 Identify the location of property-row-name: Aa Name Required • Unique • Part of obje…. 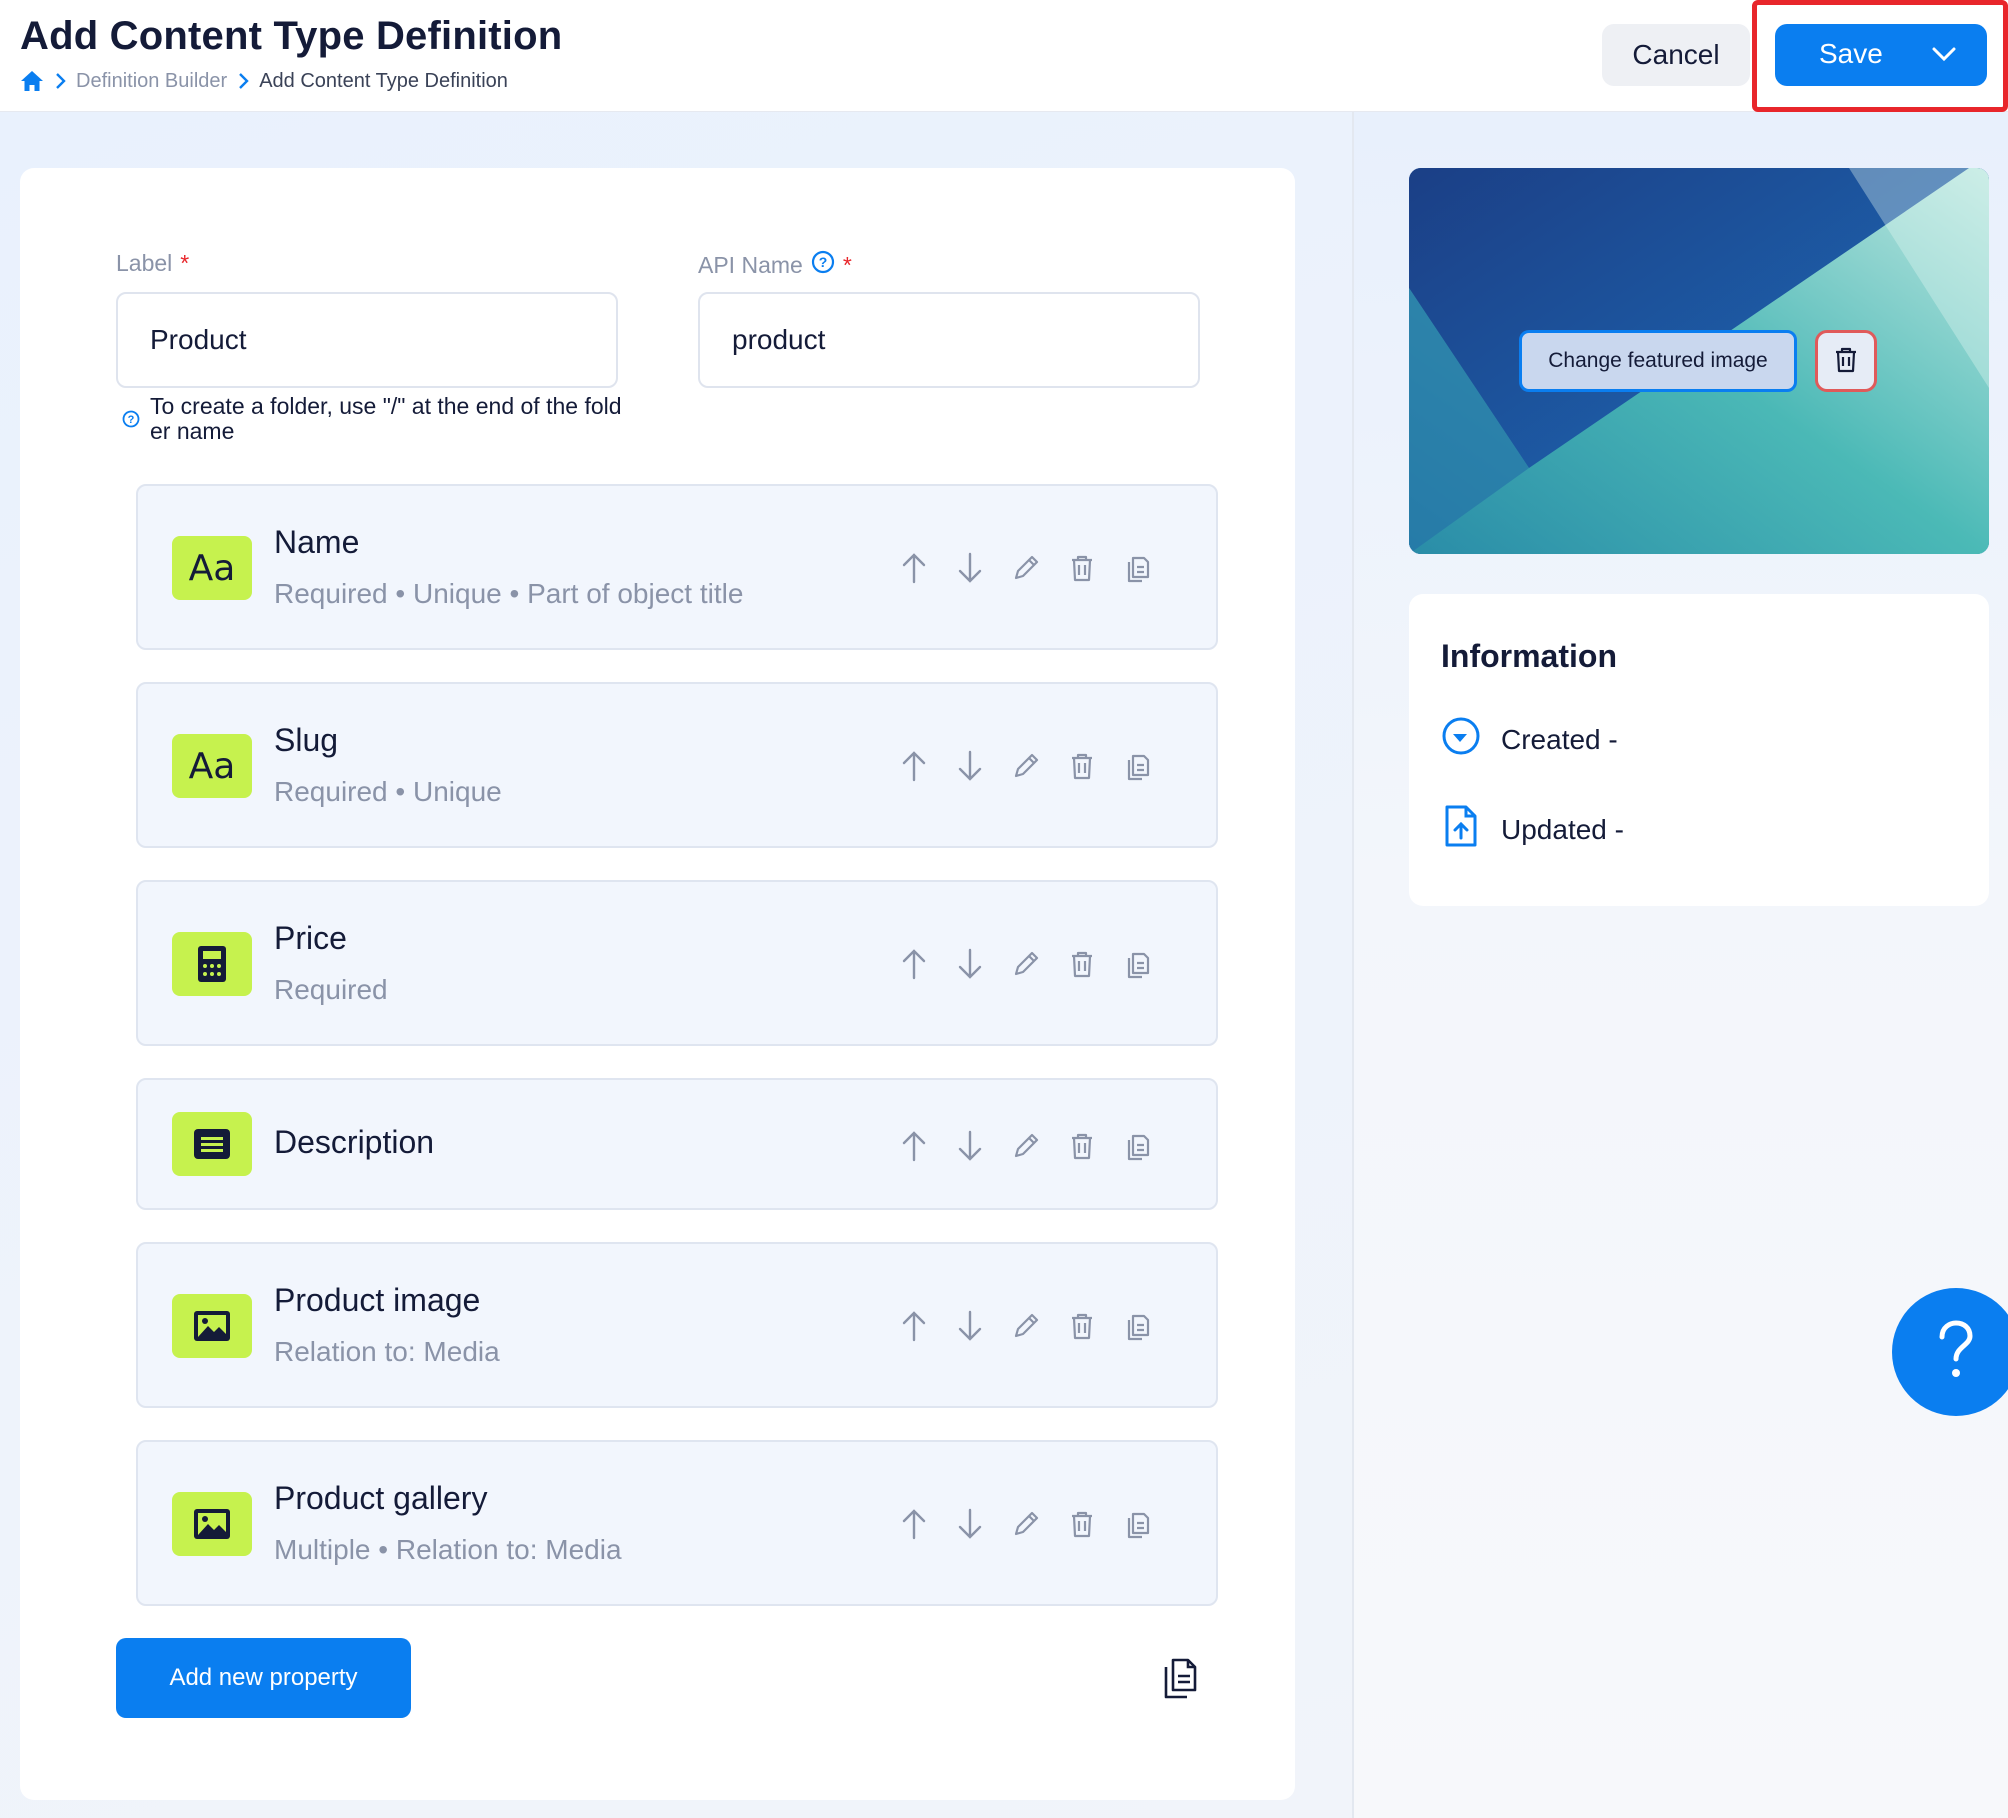
(677, 567).